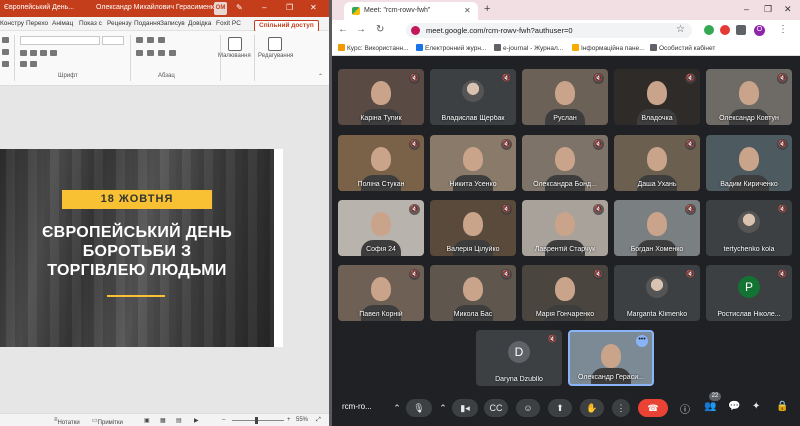 The height and width of the screenshot is (426, 800). What do you see at coordinates (196, 420) in the screenshot?
I see `slideshow-icon: ▶` at bounding box center [196, 420].